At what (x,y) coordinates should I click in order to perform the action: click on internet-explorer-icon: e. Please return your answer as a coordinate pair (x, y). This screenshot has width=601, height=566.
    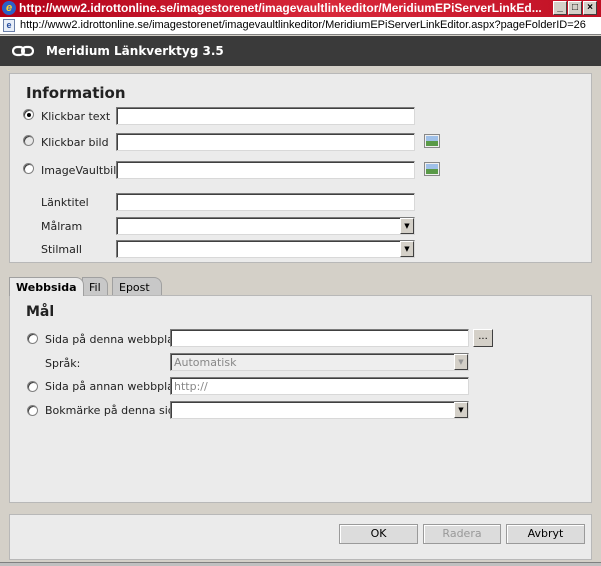
    Looking at the image, I should click on (9, 8).